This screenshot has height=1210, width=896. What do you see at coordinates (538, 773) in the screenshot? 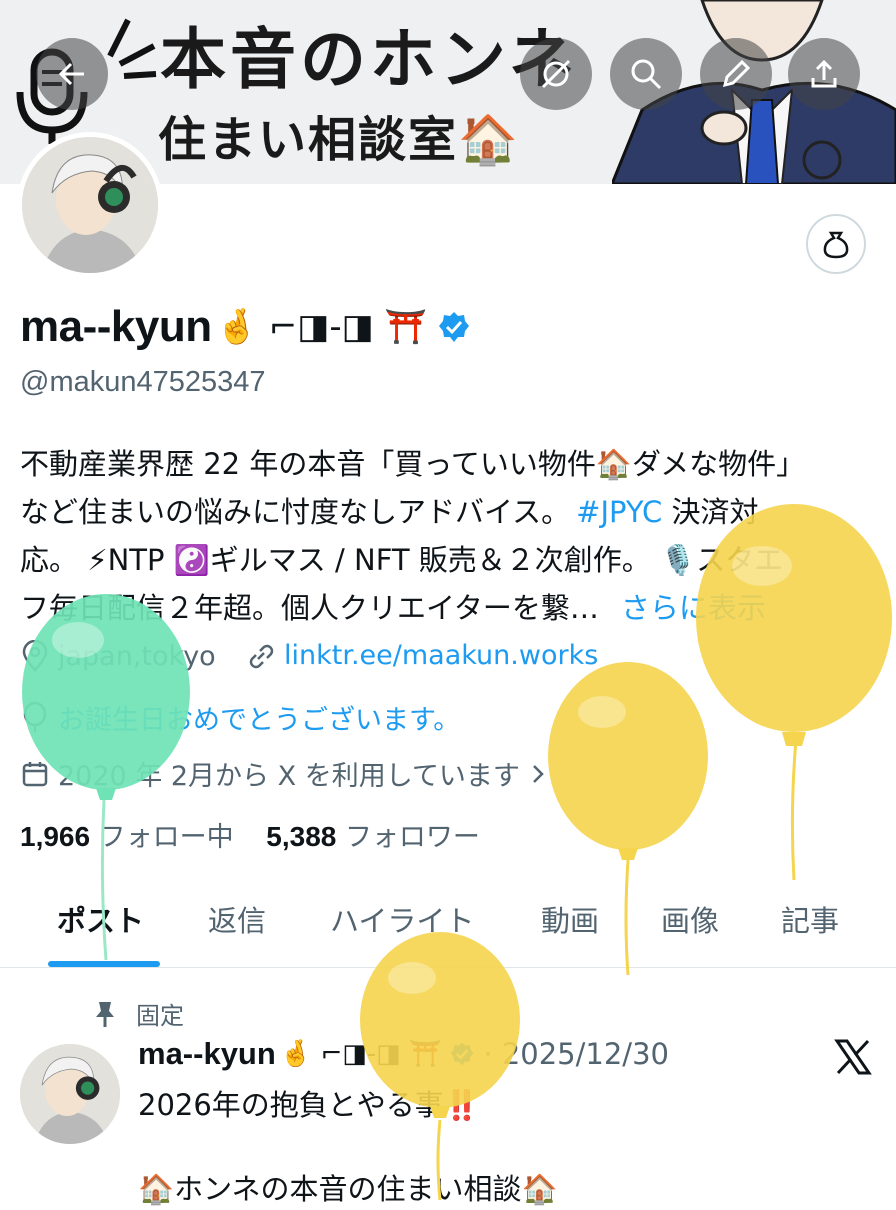
I see `chevron-right-icon` at bounding box center [538, 773].